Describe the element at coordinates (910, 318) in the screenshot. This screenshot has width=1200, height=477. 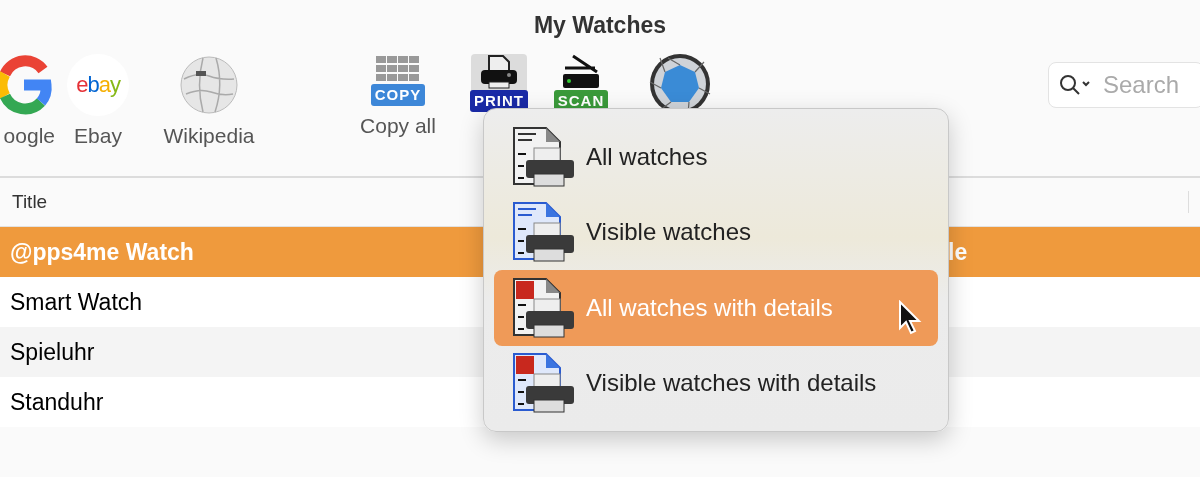
I see `mouse-pointer-icon` at that location.